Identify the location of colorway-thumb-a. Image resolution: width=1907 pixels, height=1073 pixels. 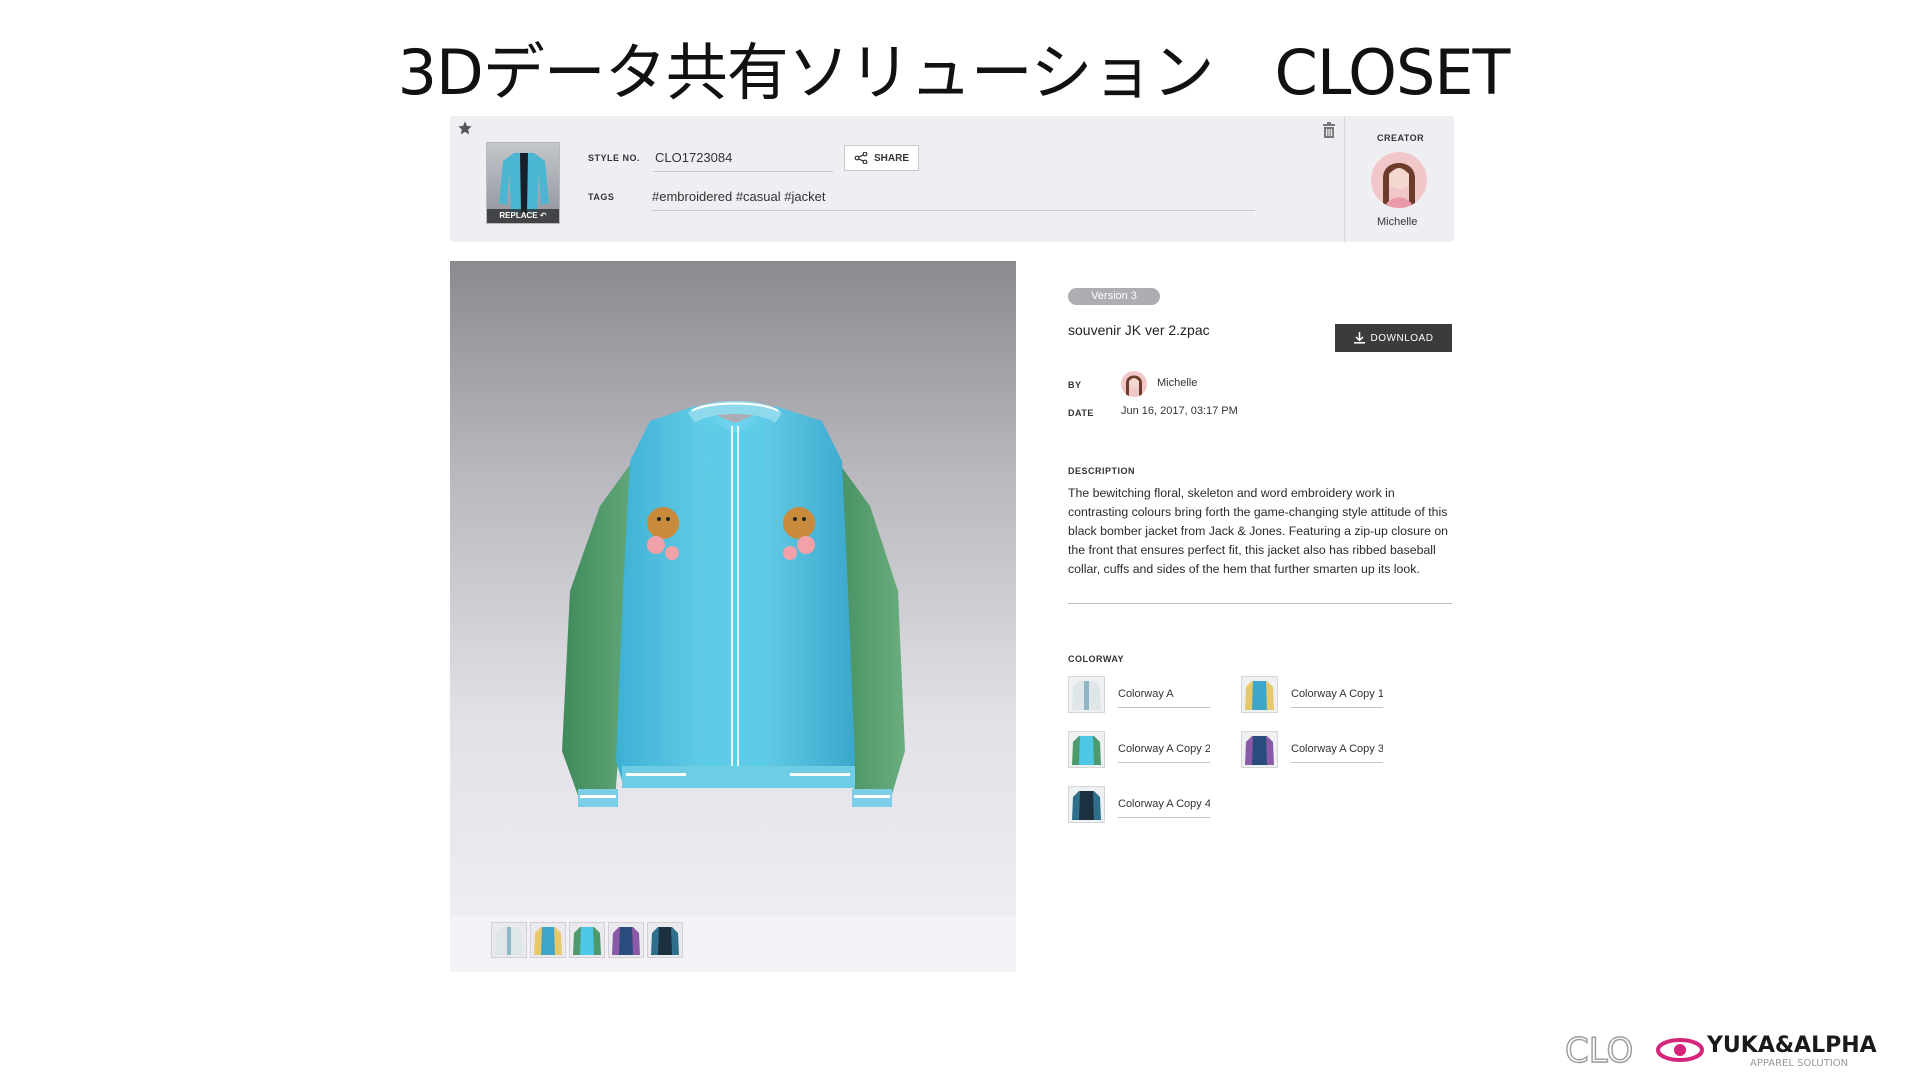
(1086, 694).